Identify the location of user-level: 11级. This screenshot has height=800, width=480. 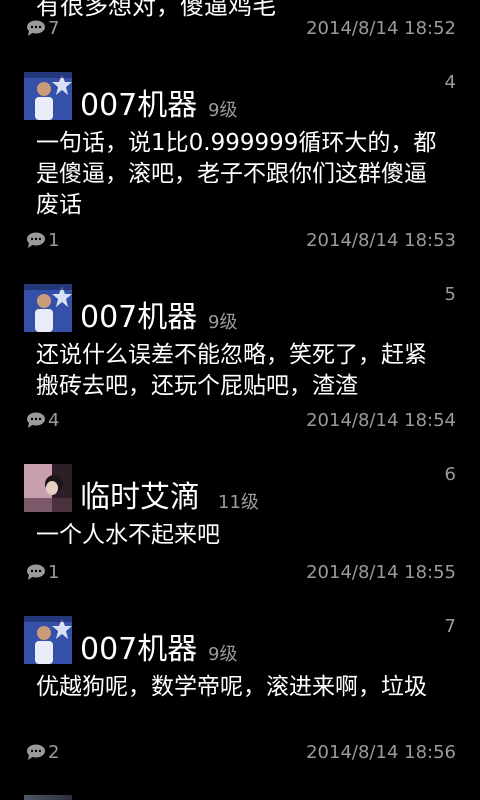
(238, 502).